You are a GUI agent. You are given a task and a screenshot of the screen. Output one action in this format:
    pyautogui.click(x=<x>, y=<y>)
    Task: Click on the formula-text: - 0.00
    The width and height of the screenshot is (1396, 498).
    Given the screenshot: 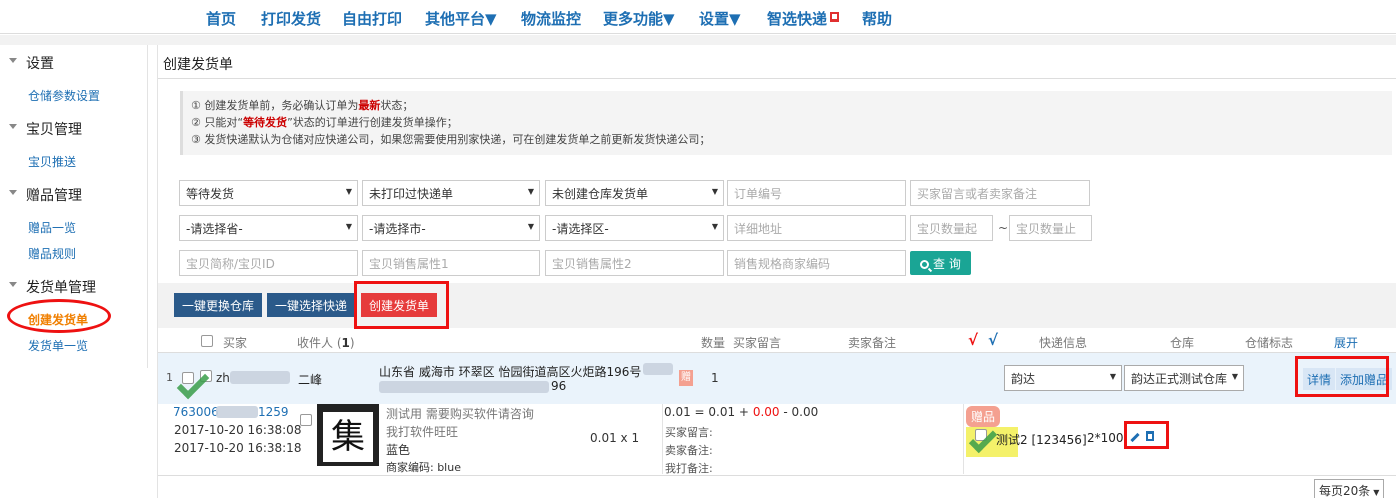 What is the action you would take?
    pyautogui.click(x=799, y=412)
    